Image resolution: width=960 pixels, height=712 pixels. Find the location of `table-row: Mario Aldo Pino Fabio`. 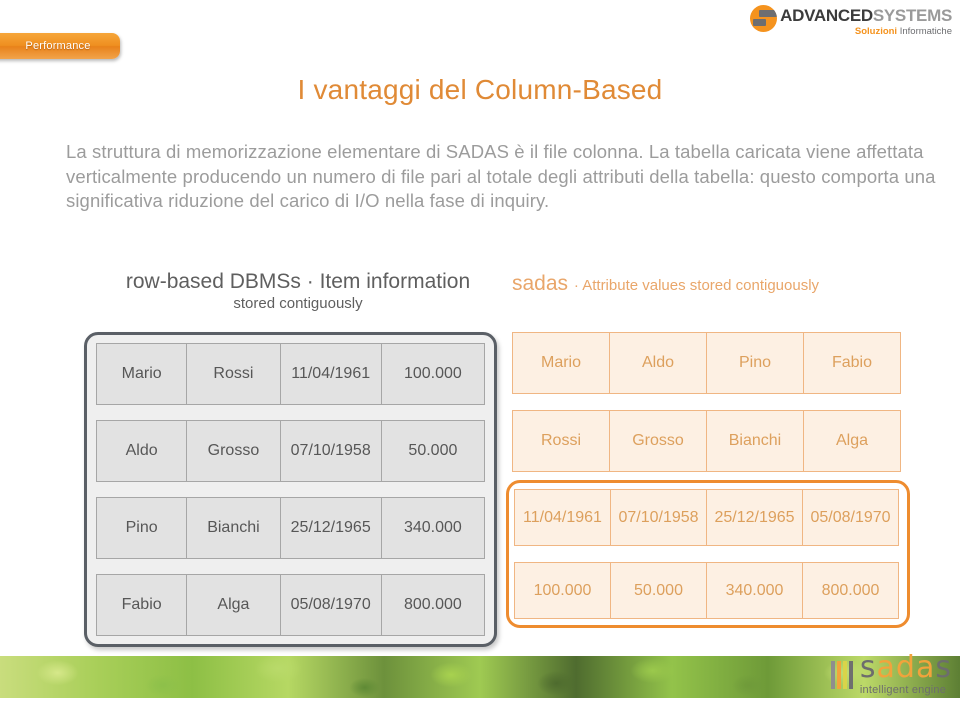

table-row: Mario Aldo Pino Fabio is located at coordinates (717, 363).